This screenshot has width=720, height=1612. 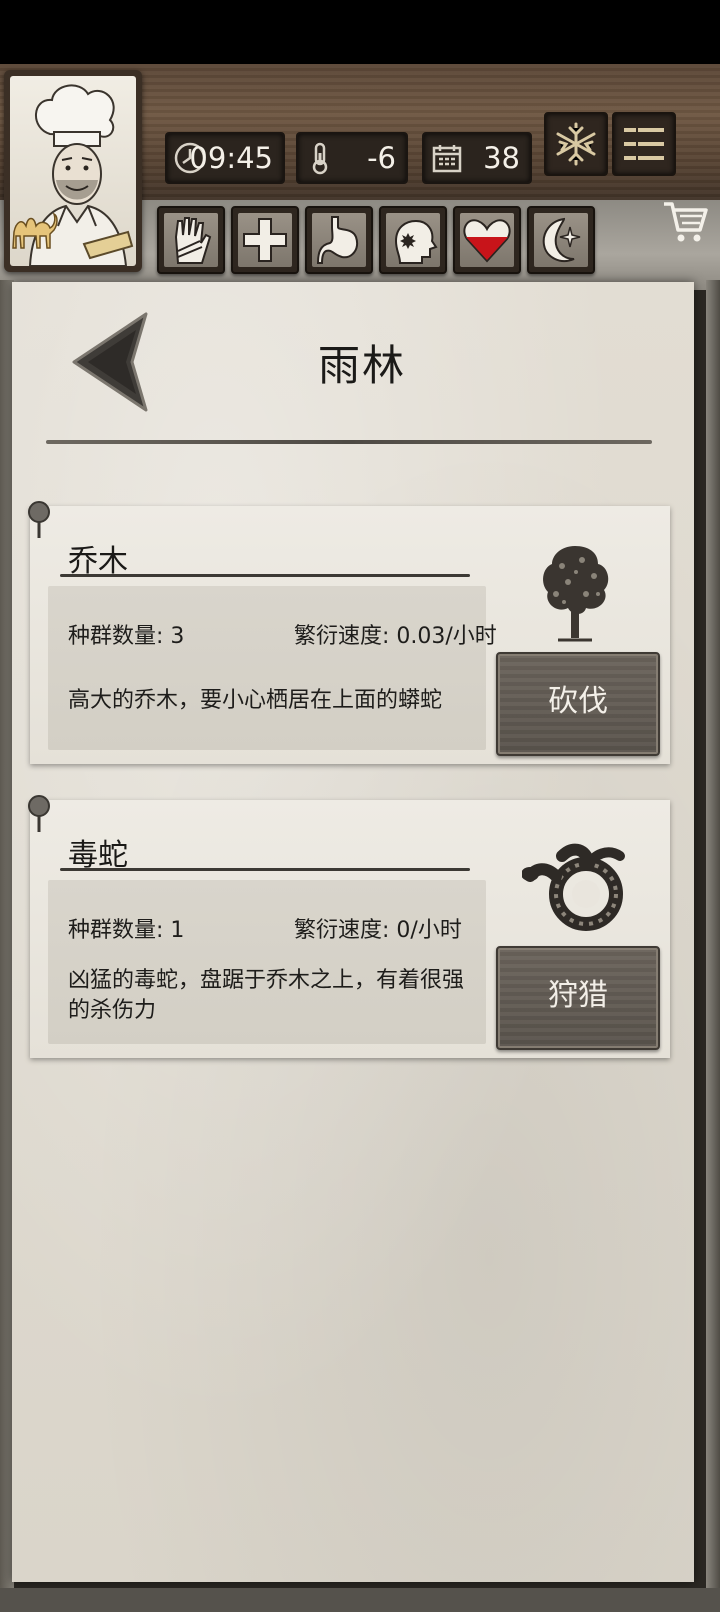 I want to click on health-status-button, so click(x=265, y=240).